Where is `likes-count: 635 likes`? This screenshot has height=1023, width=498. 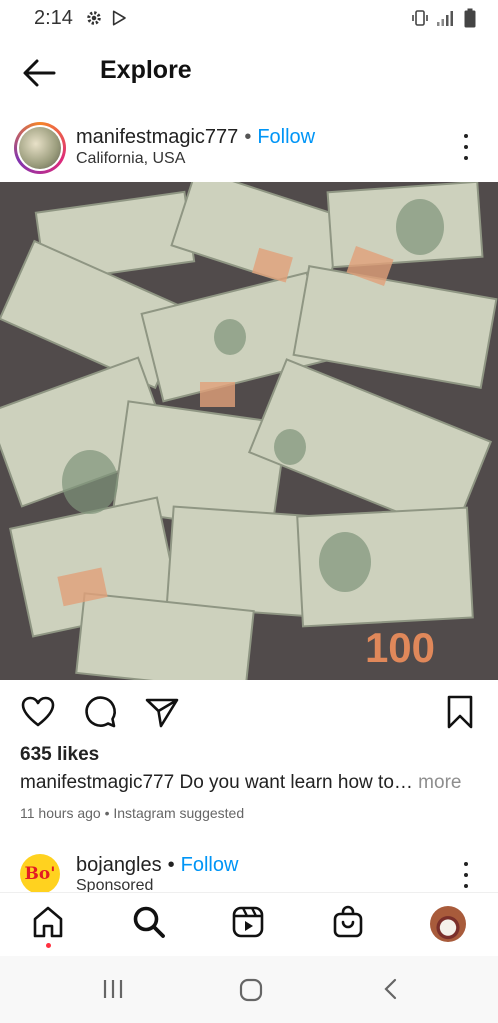 likes-count: 635 likes is located at coordinates (59, 755).